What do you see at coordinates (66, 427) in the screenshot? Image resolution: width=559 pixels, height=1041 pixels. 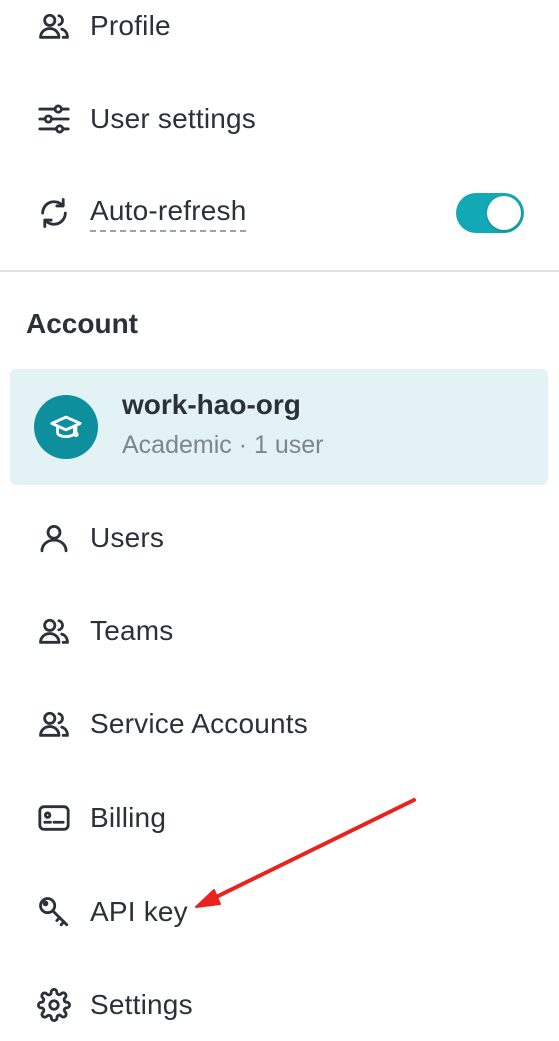 I see `graduation-cap-icon` at bounding box center [66, 427].